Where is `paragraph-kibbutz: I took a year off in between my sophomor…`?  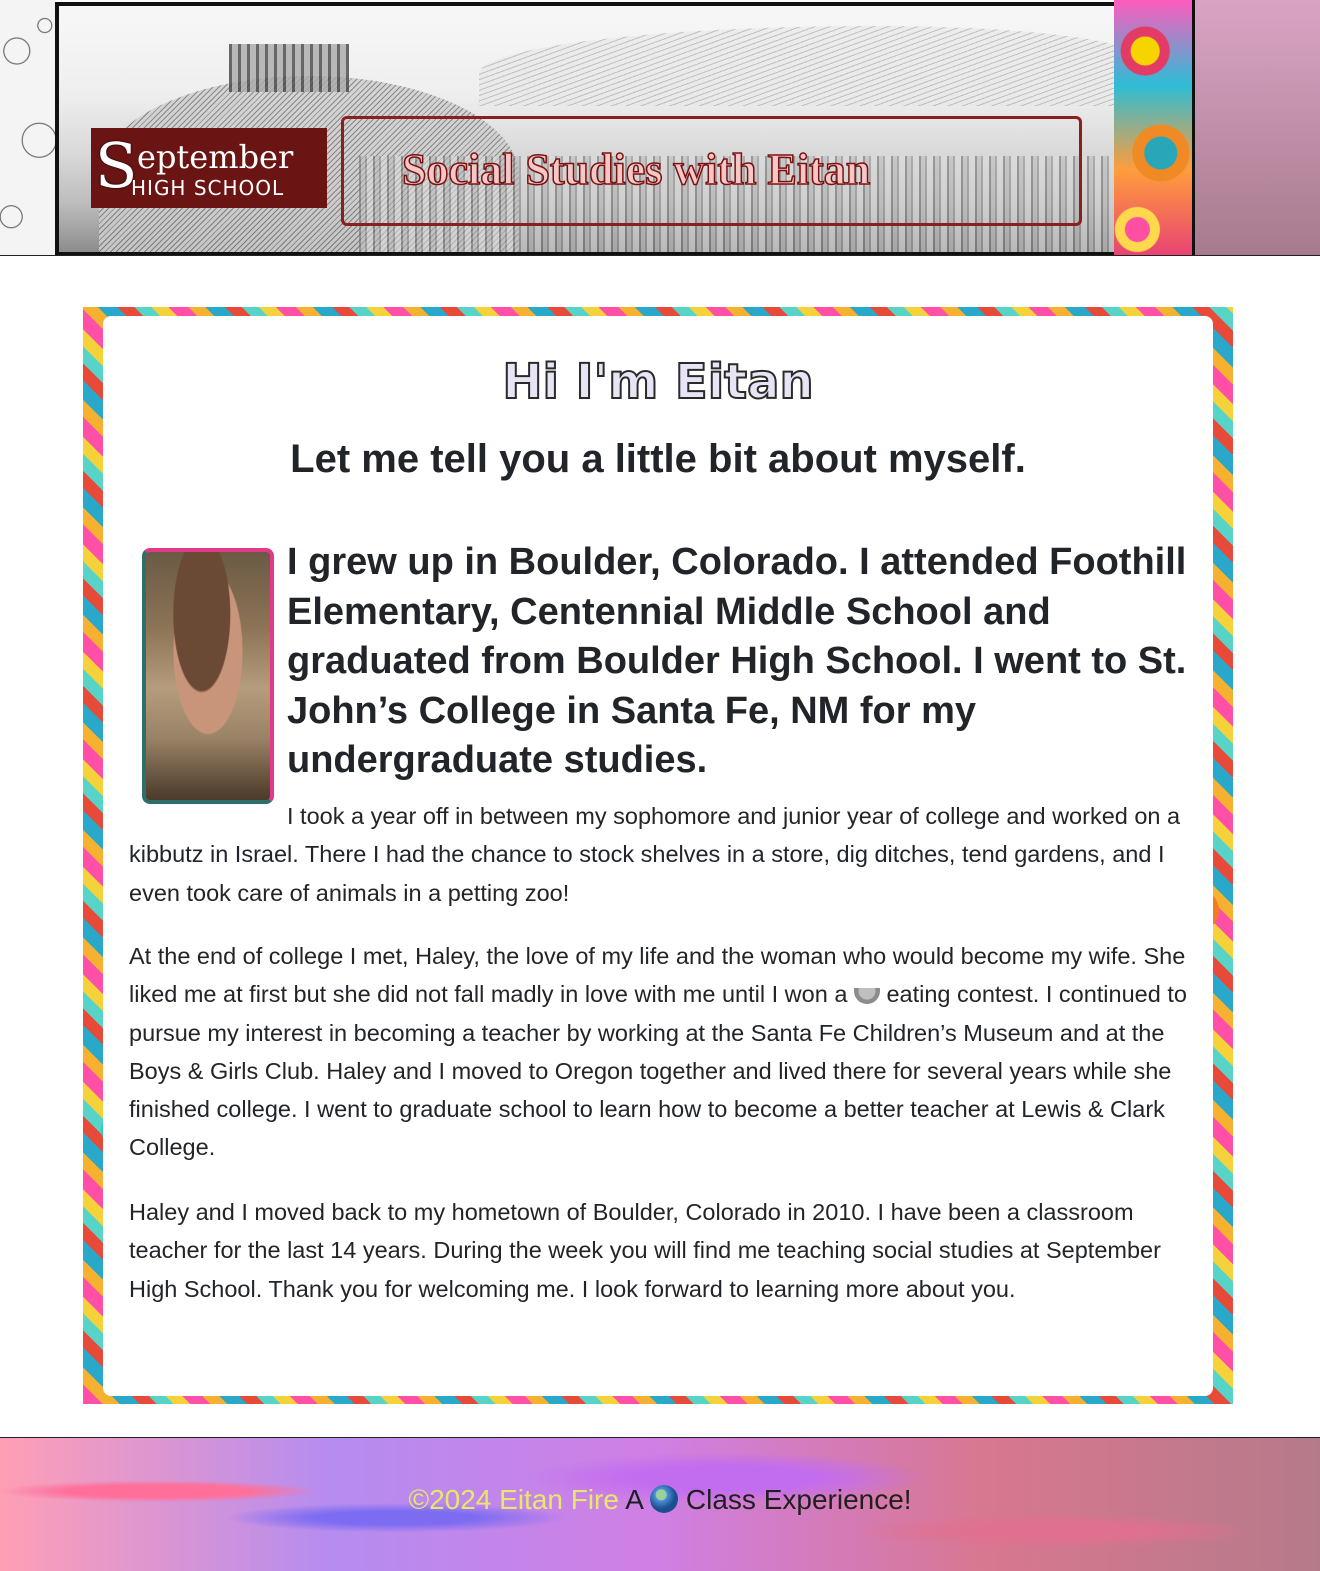
paragraph-kibbutz: I took a year off in between my sophomor… is located at coordinates (655, 854).